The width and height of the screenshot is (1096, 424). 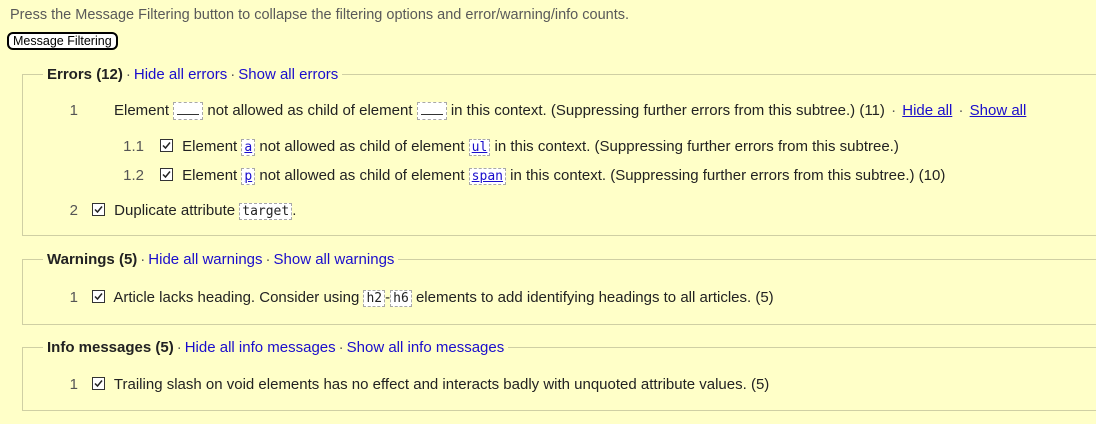 What do you see at coordinates (73, 210) in the screenshot?
I see `error-number: 2` at bounding box center [73, 210].